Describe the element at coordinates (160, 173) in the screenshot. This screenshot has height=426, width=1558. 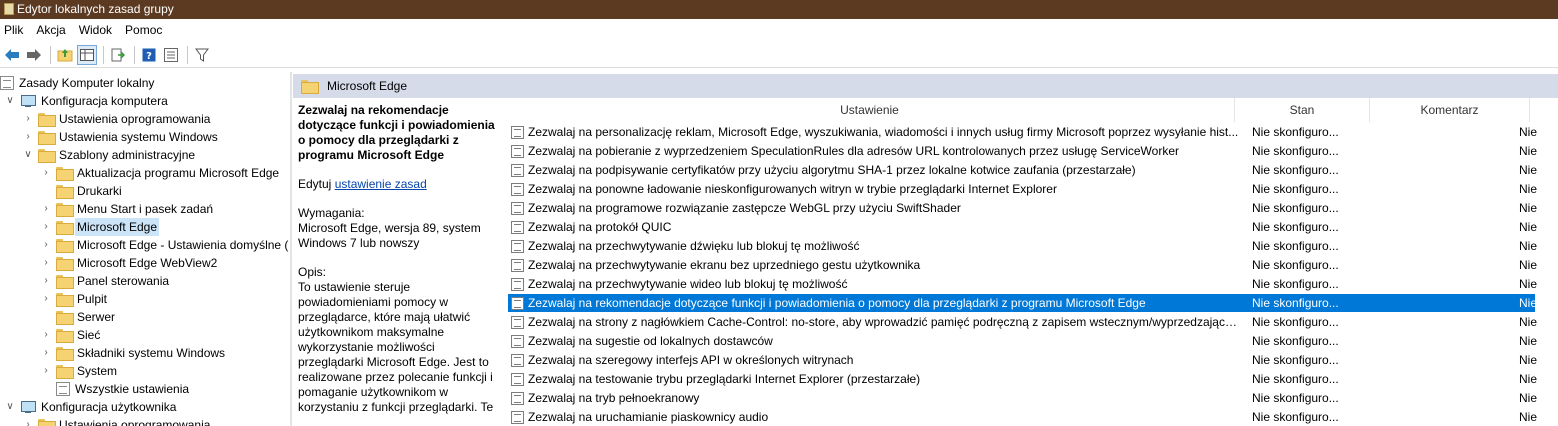
I see `tree-node: › Aktualizacja programu Microsoft Edge` at that location.